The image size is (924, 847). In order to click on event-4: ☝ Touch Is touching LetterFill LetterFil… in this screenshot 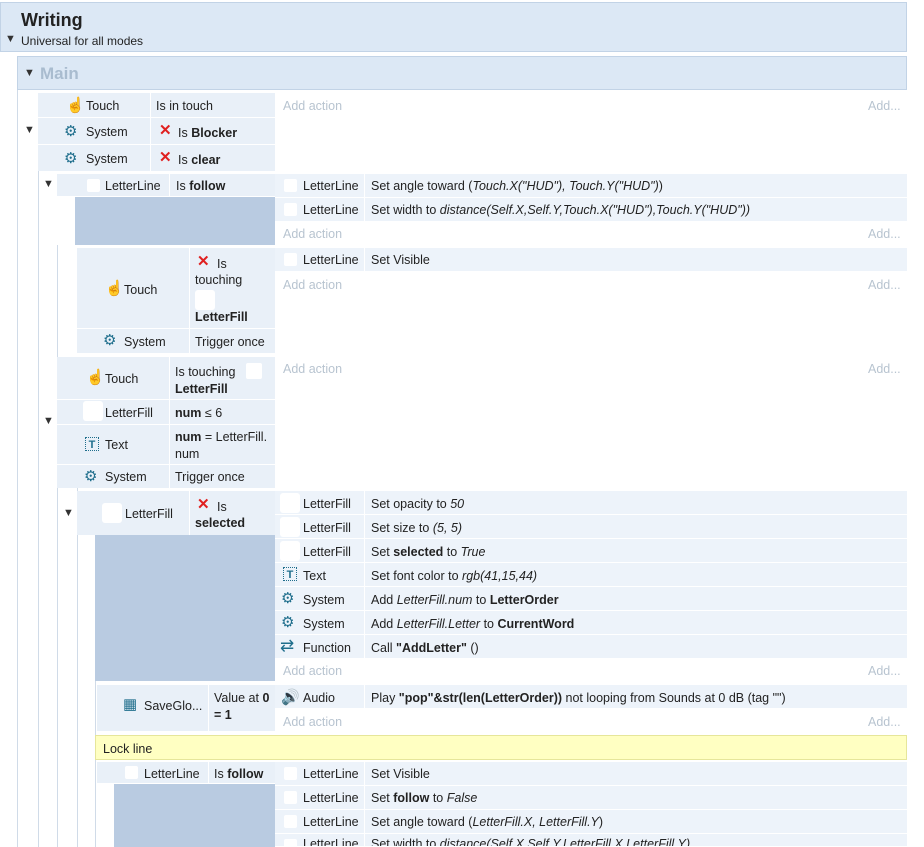, I will do `click(166, 422)`.